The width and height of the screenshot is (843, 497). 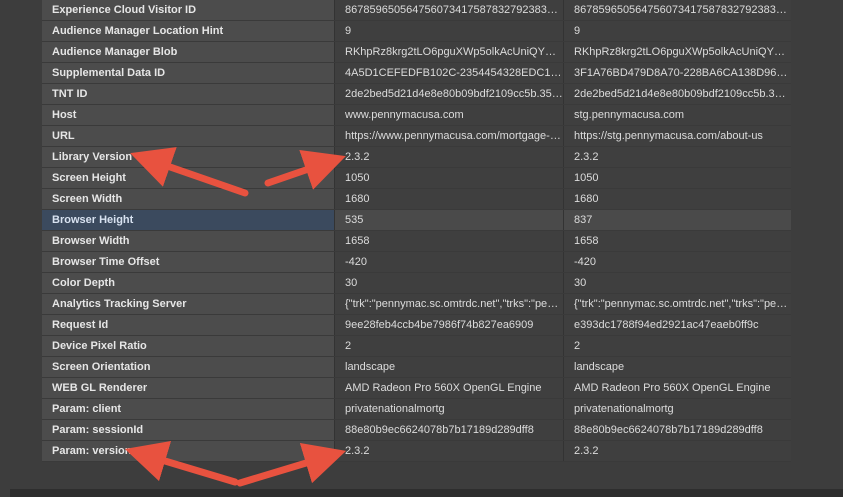 What do you see at coordinates (677, 367) in the screenshot?
I see `value-column-2: landscape` at bounding box center [677, 367].